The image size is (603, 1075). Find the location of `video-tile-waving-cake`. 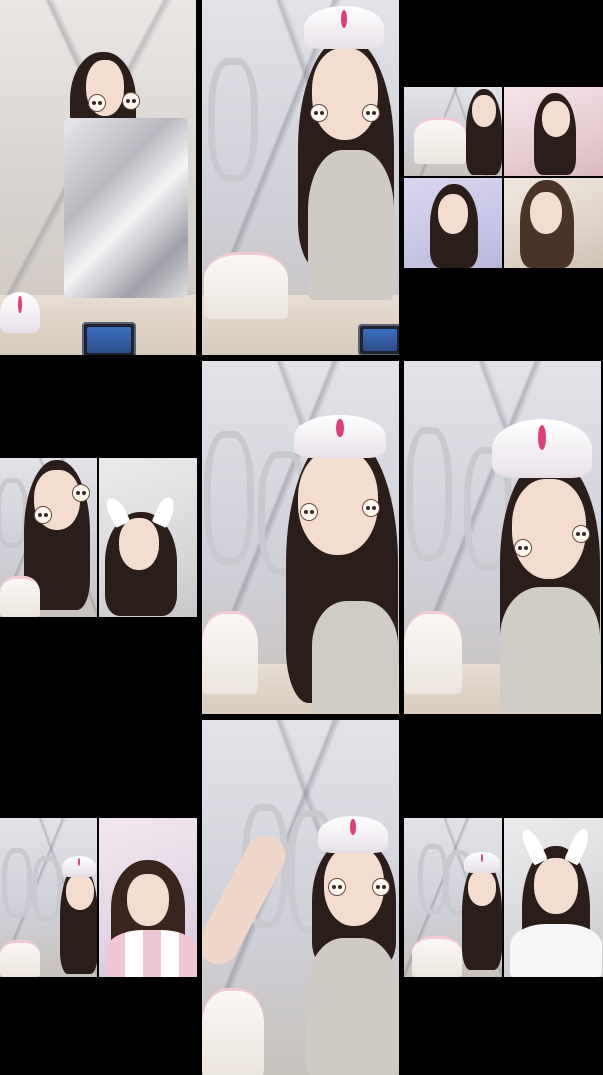

video-tile-waving-cake is located at coordinates (300, 177).